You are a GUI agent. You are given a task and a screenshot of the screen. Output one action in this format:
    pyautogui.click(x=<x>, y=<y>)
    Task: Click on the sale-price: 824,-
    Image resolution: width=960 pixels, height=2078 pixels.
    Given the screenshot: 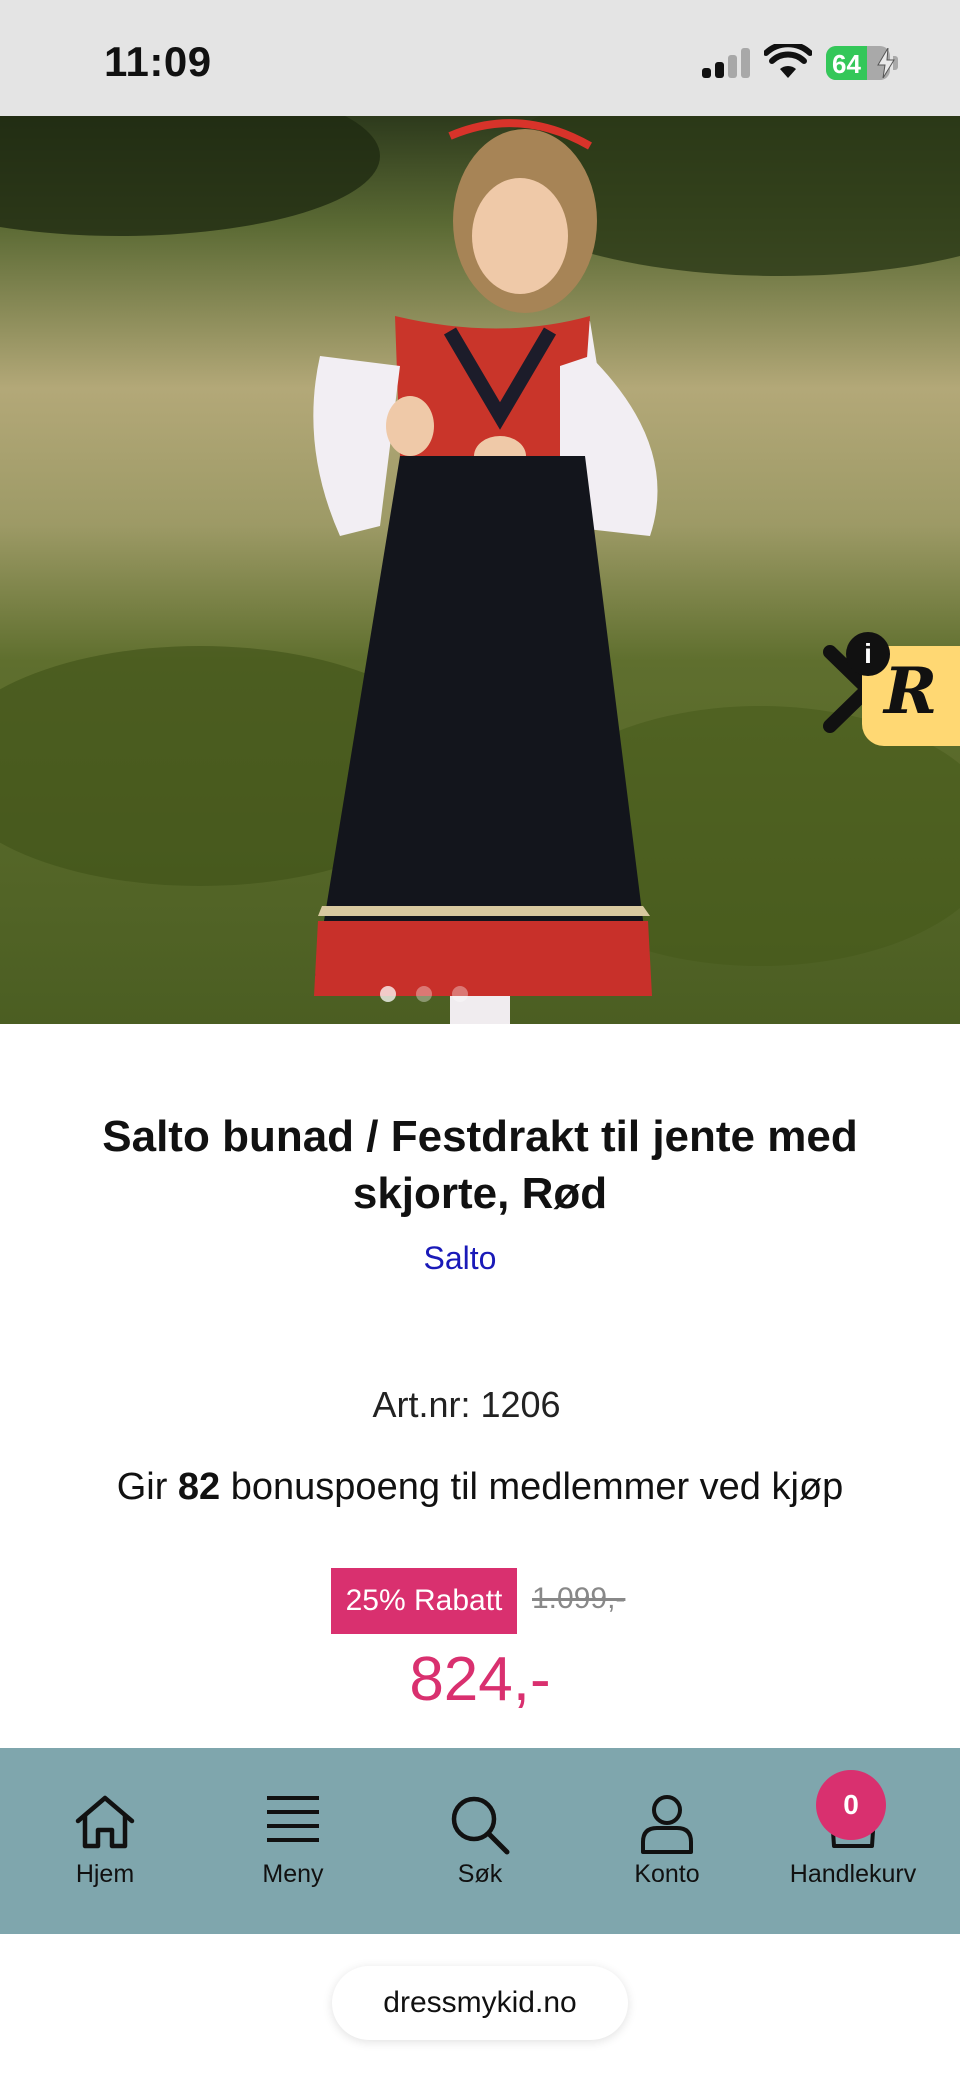 What is the action you would take?
    pyautogui.click(x=480, y=1679)
    